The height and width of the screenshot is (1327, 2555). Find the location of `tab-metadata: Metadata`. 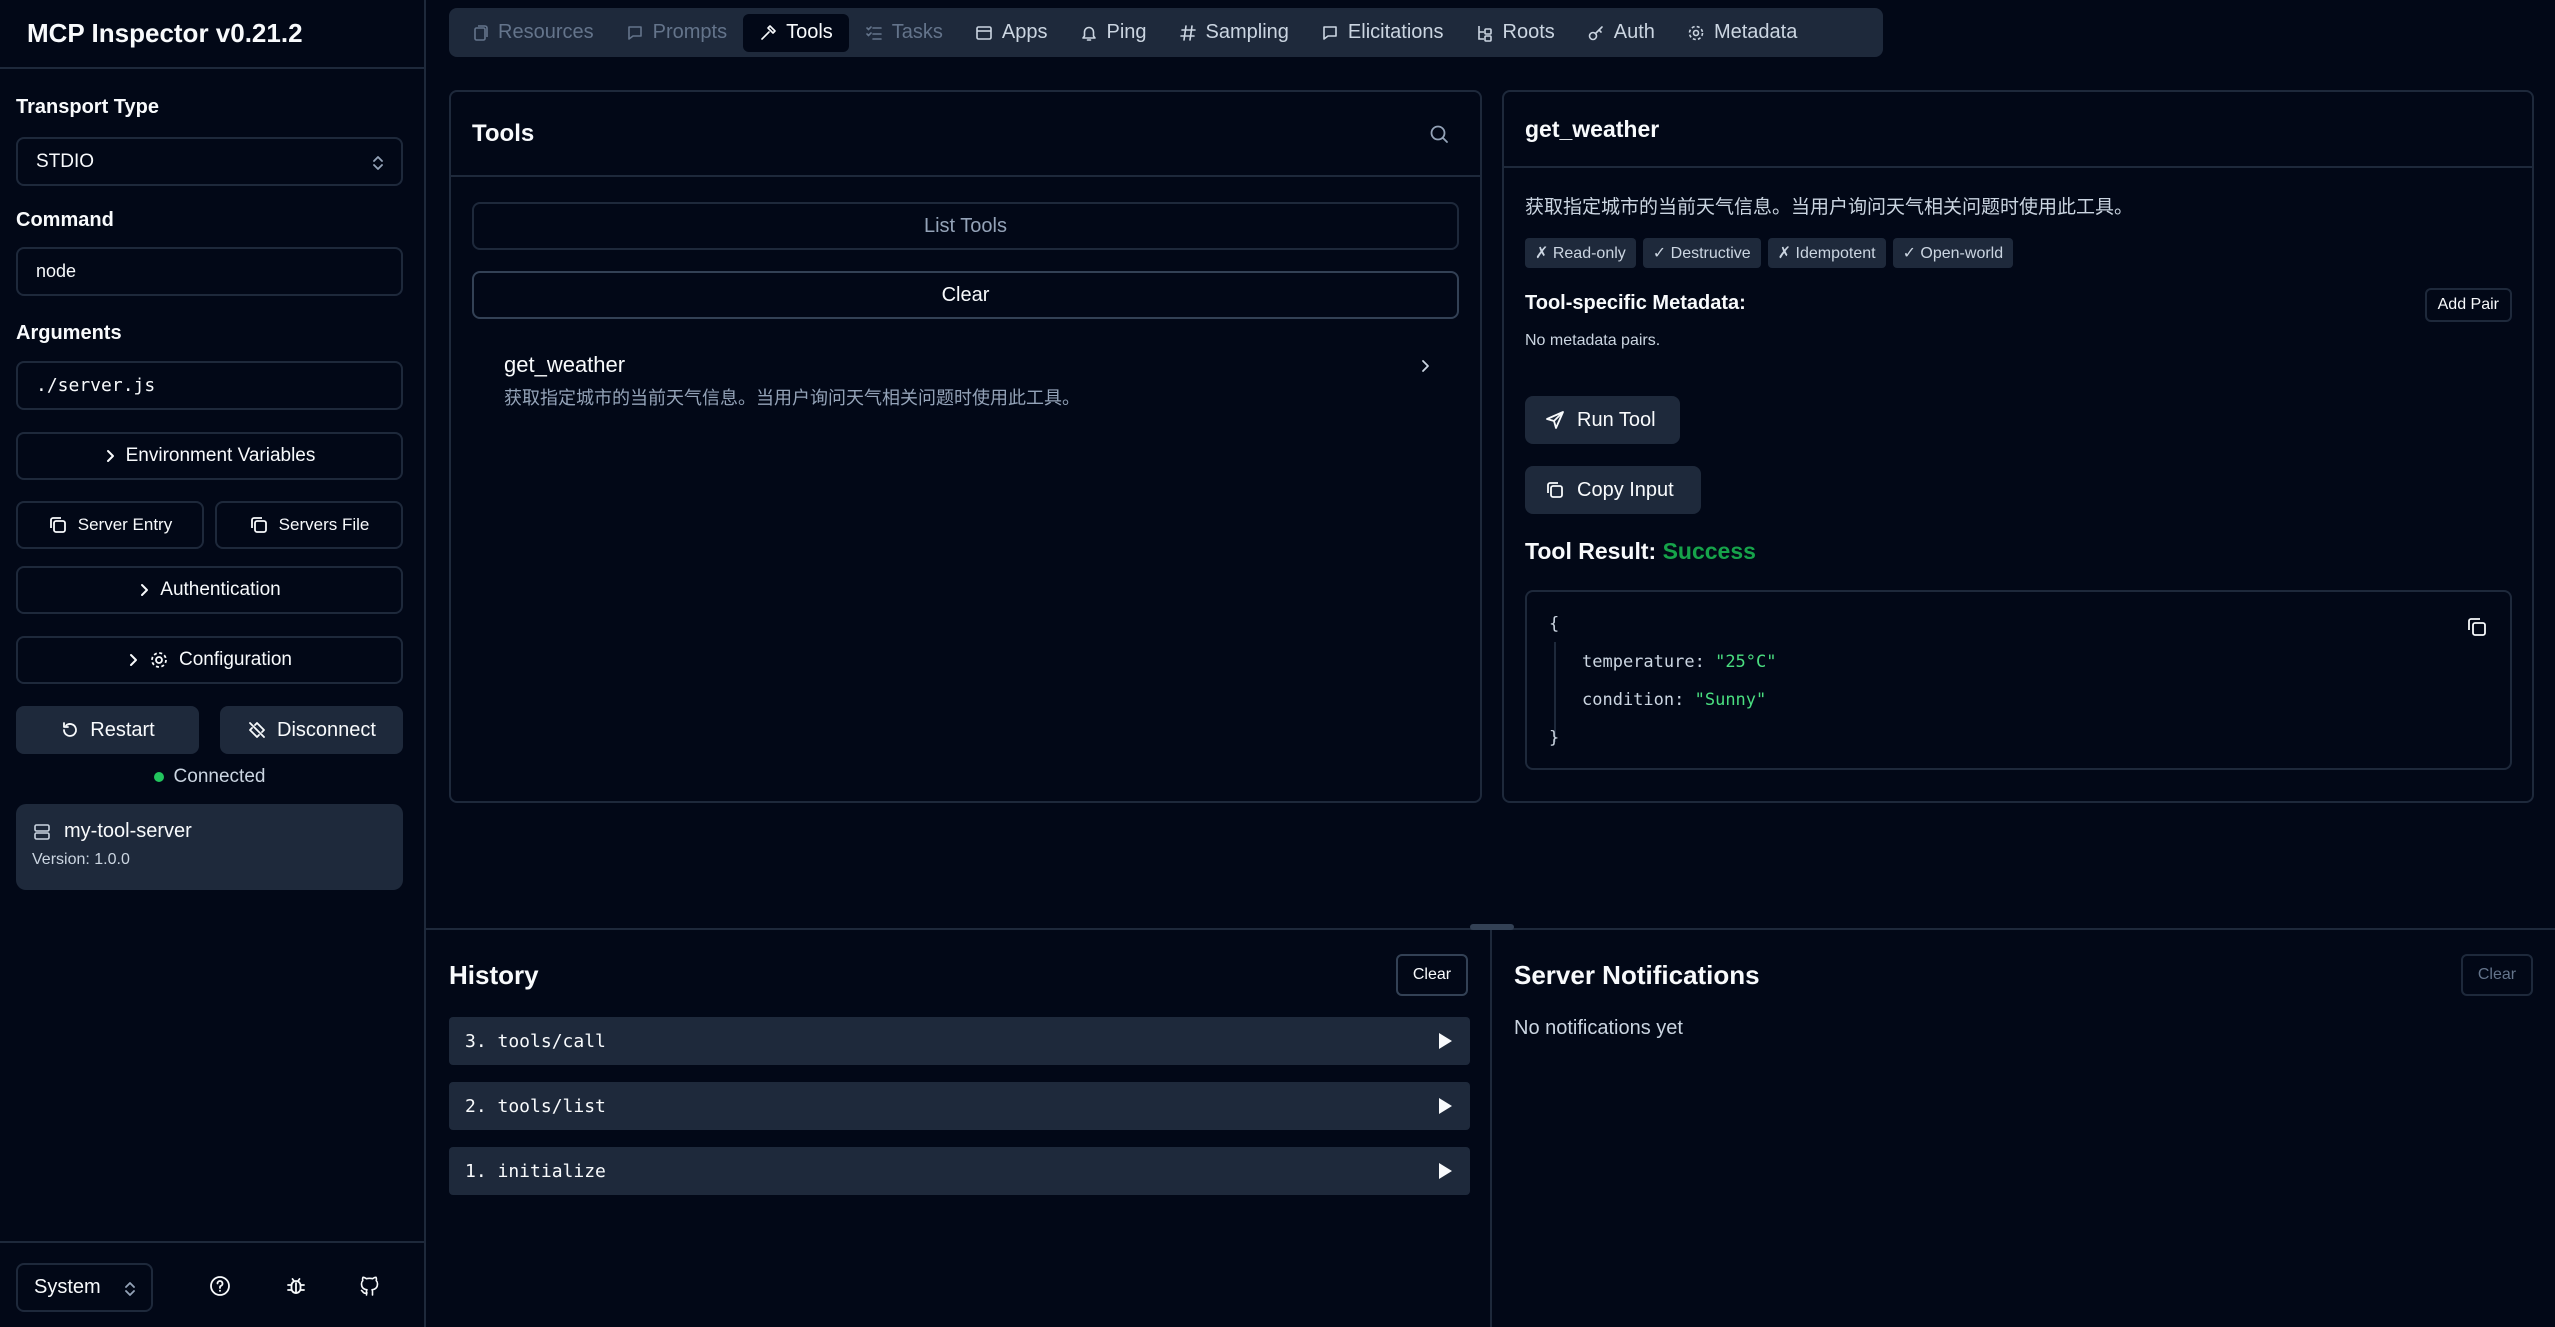

tab-metadata: Metadata is located at coordinates (1742, 33).